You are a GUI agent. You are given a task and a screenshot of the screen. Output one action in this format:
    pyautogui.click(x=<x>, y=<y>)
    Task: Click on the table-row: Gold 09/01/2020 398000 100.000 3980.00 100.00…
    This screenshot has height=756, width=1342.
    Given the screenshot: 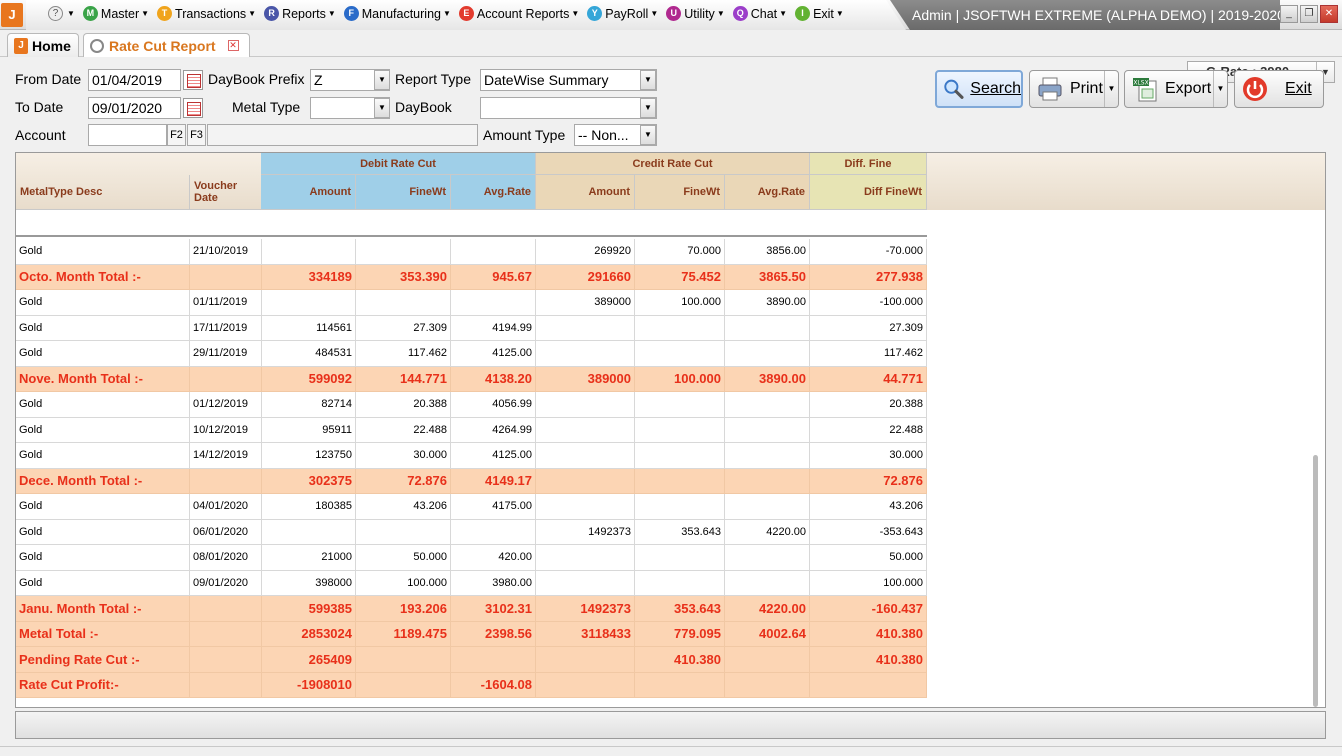 What is the action you would take?
    pyautogui.click(x=471, y=583)
    